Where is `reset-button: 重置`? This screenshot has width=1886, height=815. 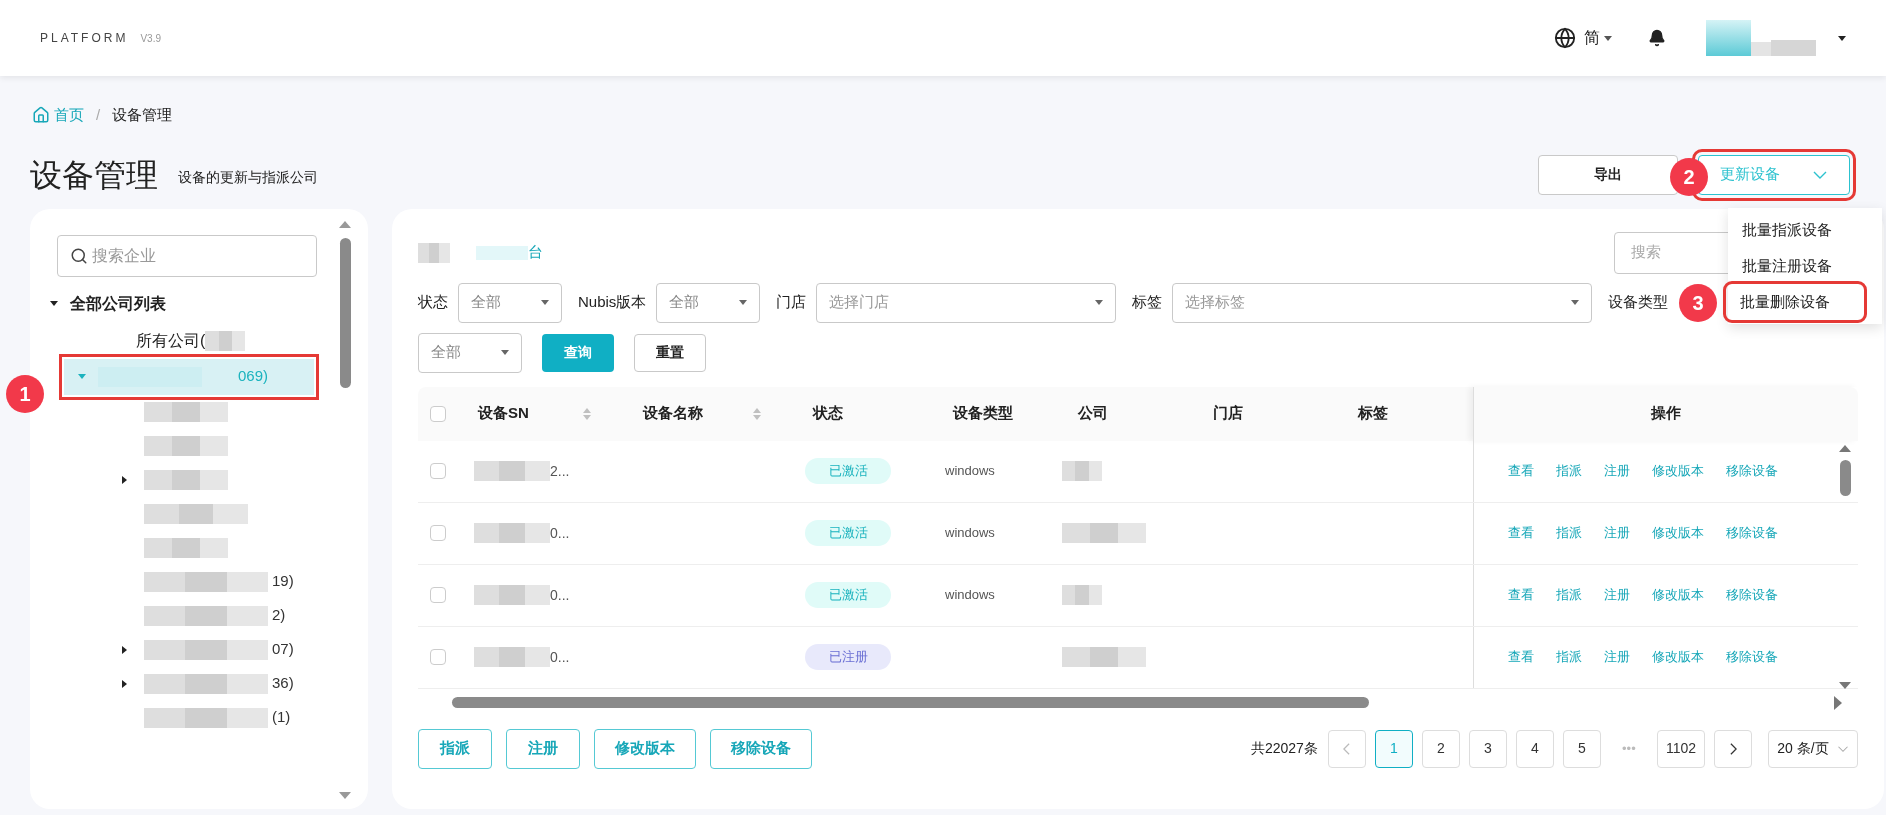 reset-button: 重置 is located at coordinates (670, 352).